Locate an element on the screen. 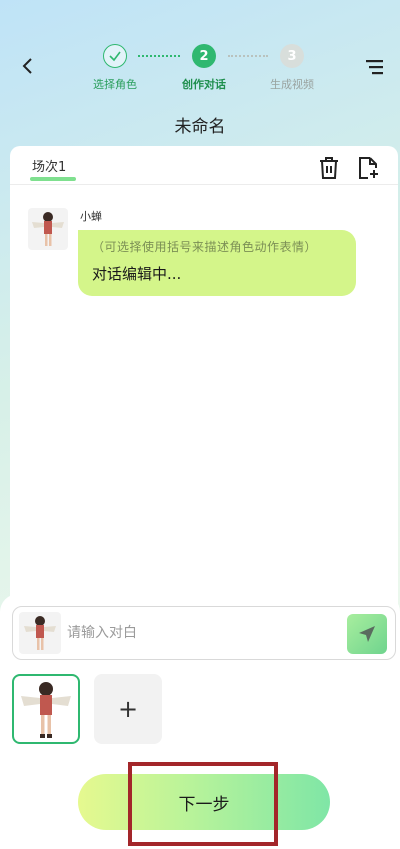 The width and height of the screenshot is (400, 849). speaker-name: 小蝉 is located at coordinates (91, 216).